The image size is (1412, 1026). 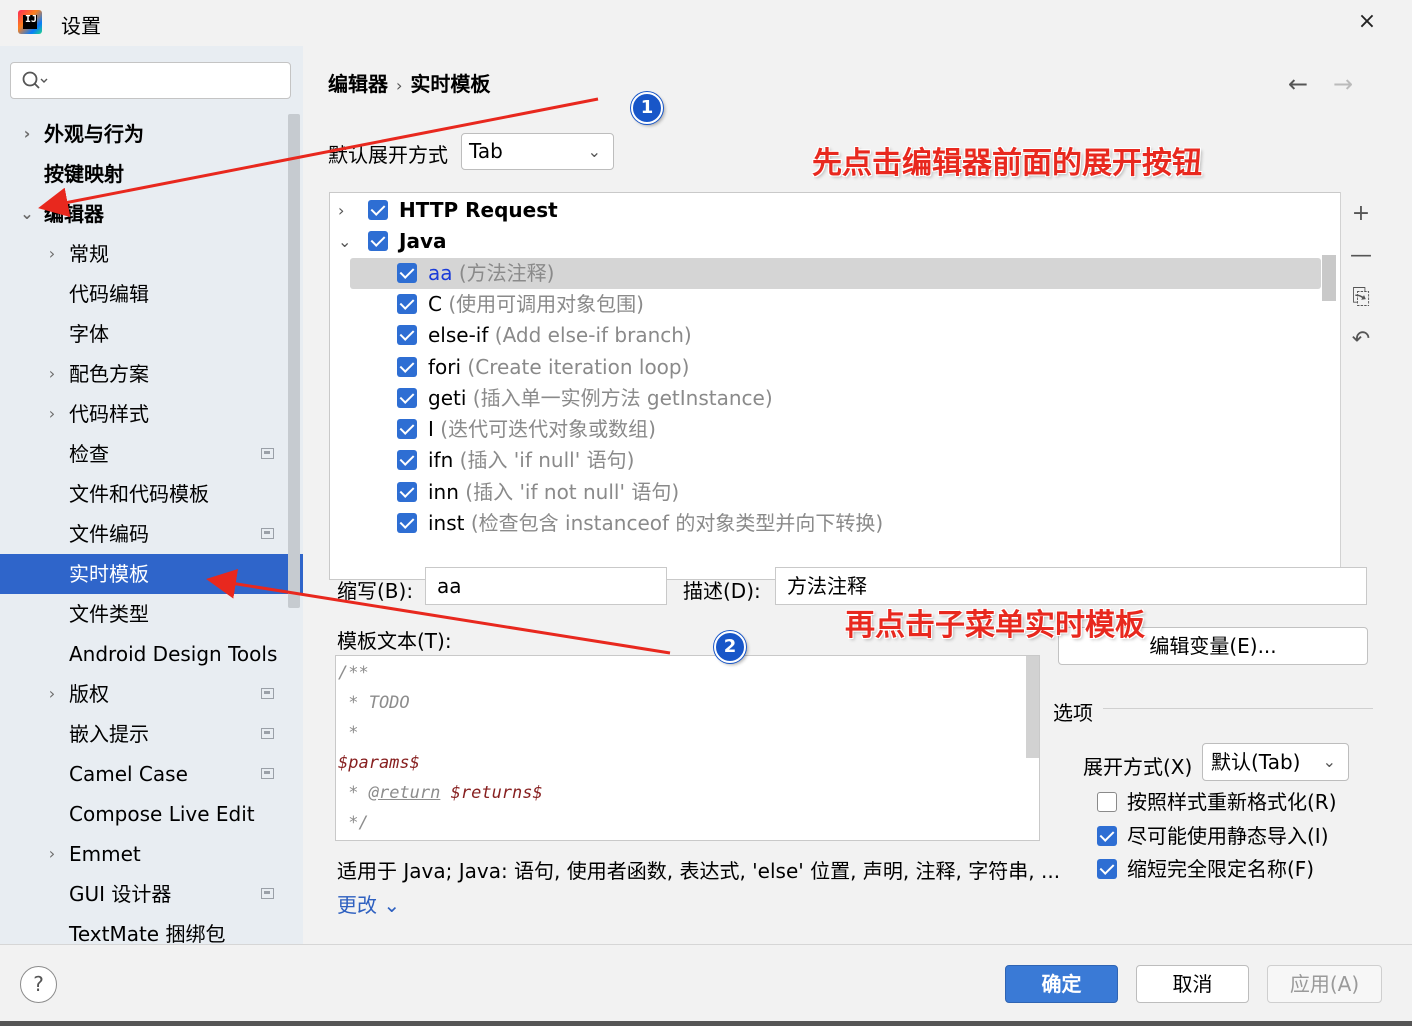 What do you see at coordinates (151, 334) in the screenshot?
I see `sidebar-item: 字体` at bounding box center [151, 334].